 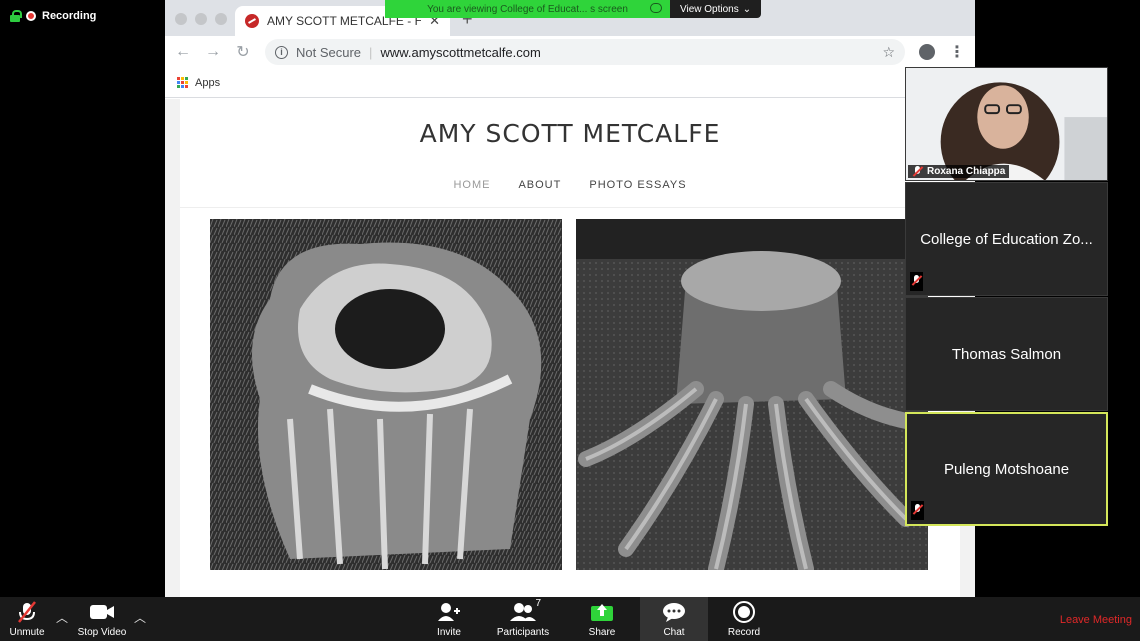 I want to click on security-label: Not Secure, so click(x=329, y=52).